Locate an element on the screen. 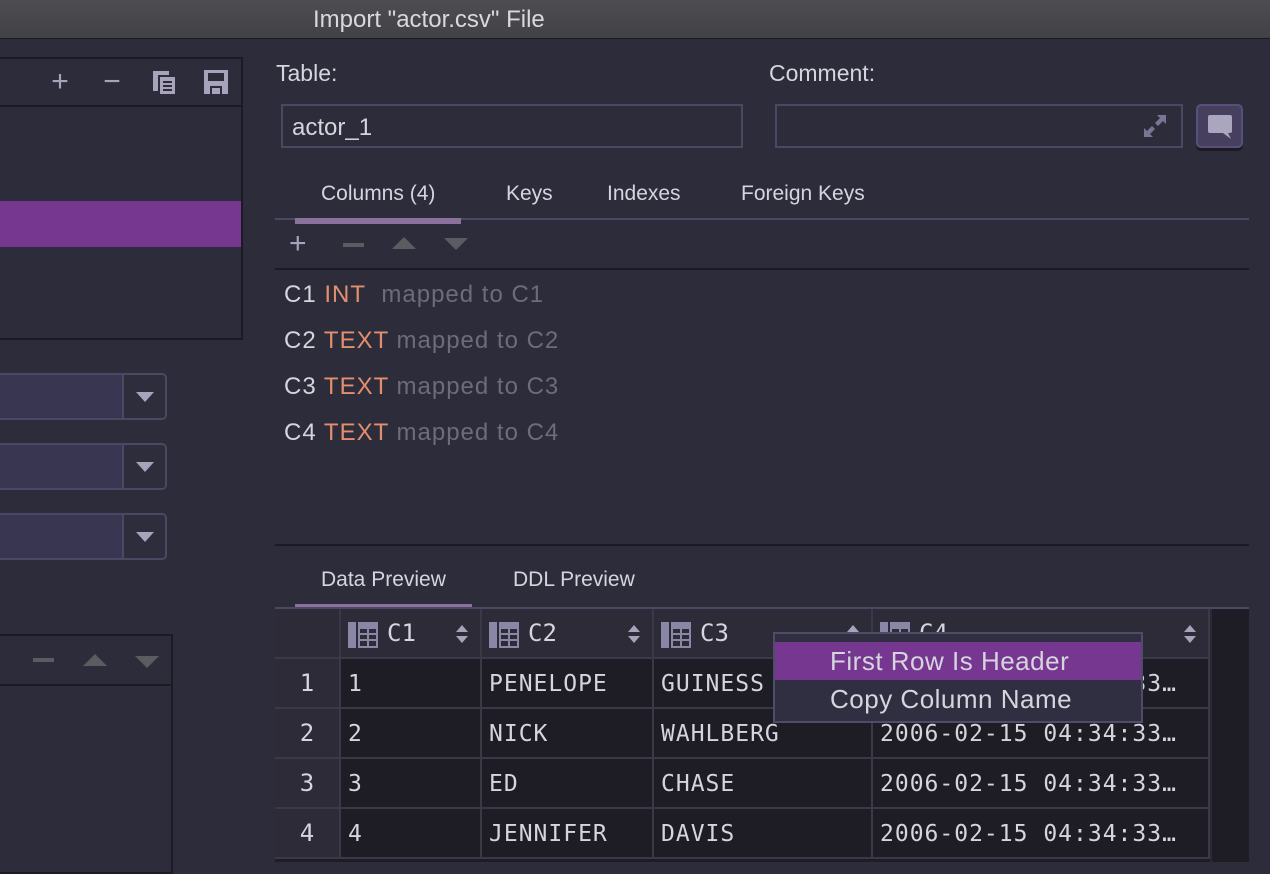 The width and height of the screenshot is (1270, 874). expand-icon is located at coordinates (1155, 126).